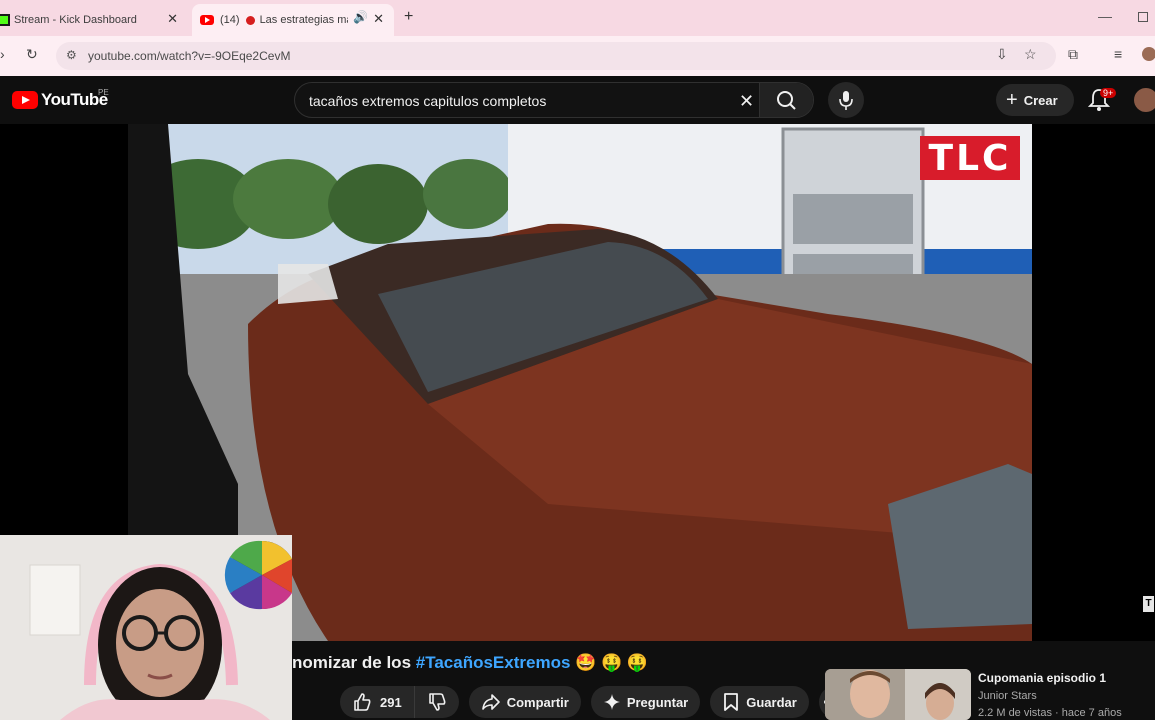 This screenshot has height=720, width=1155. What do you see at coordinates (391, 702) in the screenshot?
I see `like-count: 291` at bounding box center [391, 702].